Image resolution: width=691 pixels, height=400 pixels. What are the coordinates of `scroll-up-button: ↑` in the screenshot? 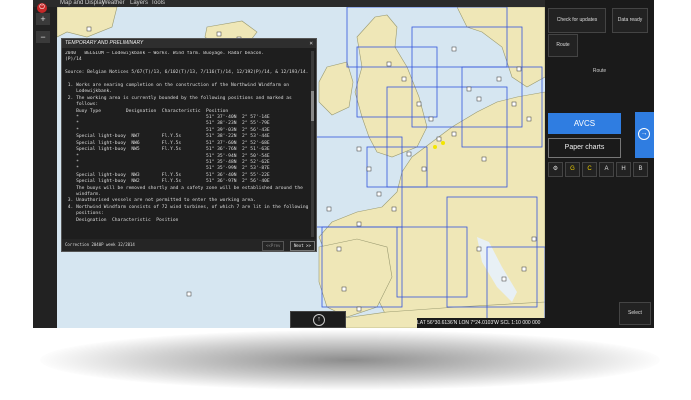 It's located at (318, 319).